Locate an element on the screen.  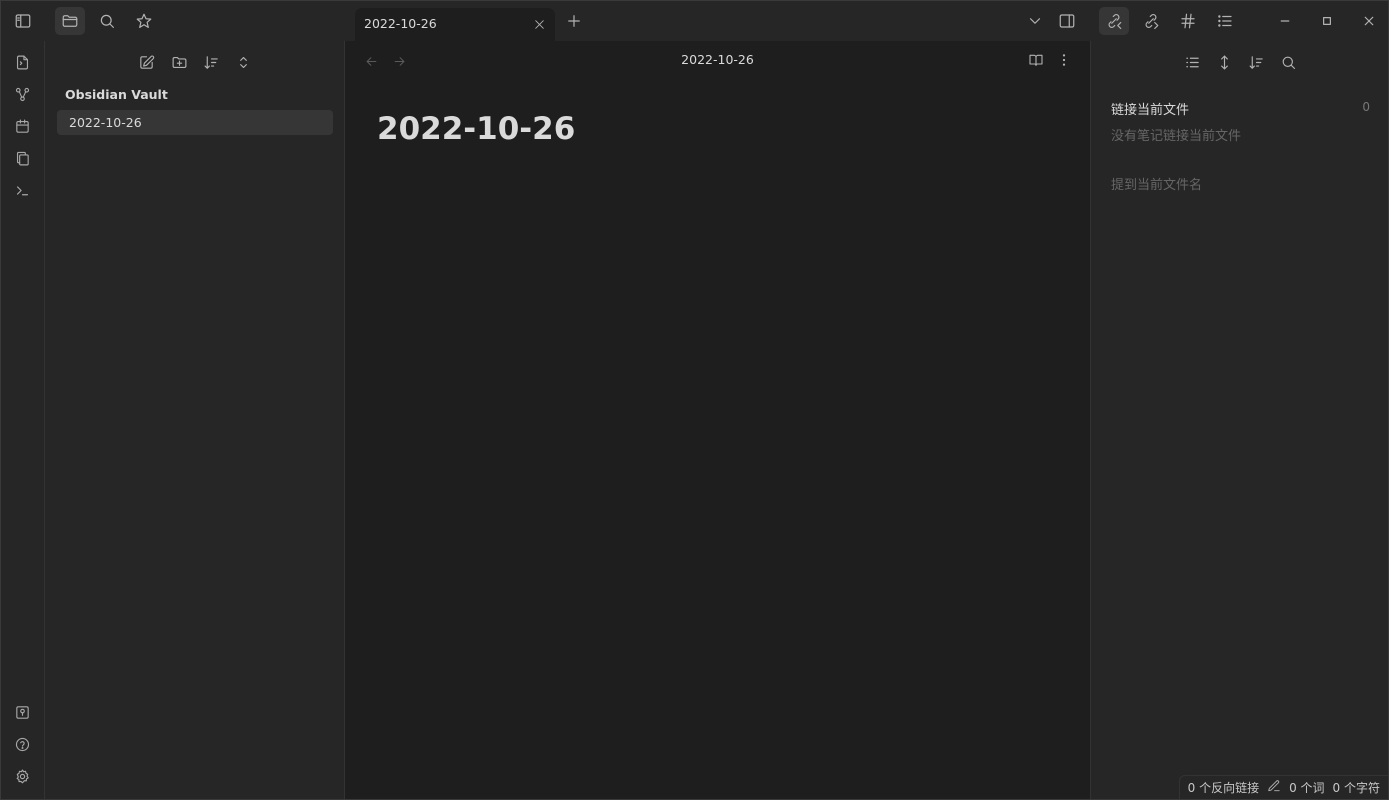
maximize-icon is located at coordinates (1327, 21).